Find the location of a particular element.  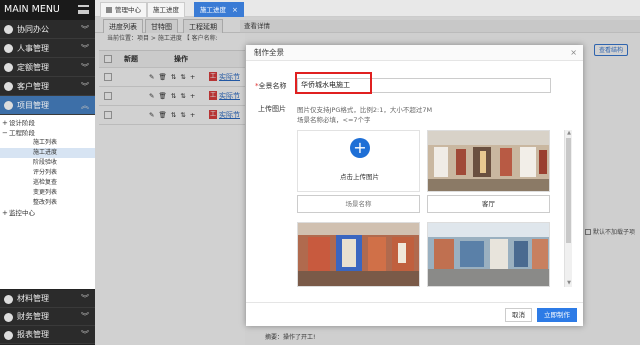

sidebar-item-hr: 人事管理 ︾ is located at coordinates (47, 48).